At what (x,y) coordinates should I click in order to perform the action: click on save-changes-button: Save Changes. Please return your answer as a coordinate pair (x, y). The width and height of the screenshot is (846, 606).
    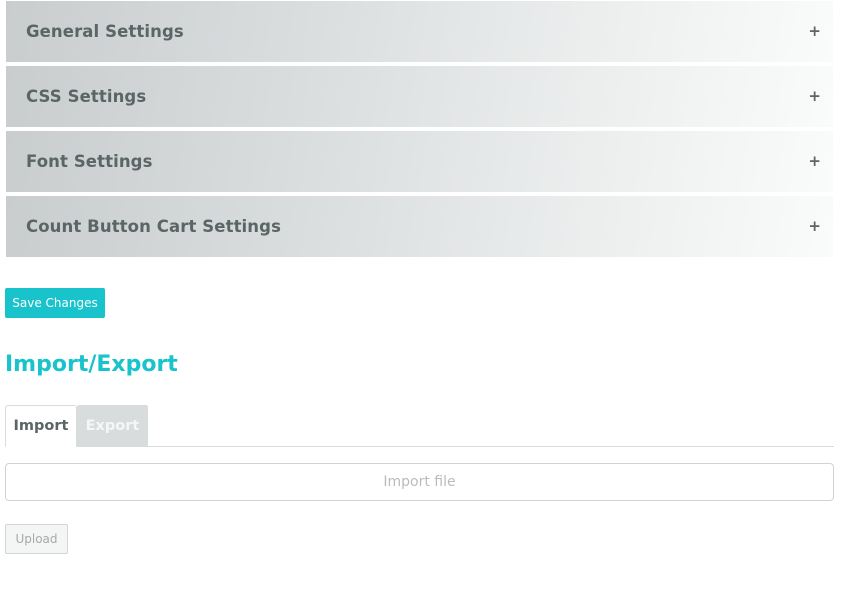
    Looking at the image, I should click on (55, 303).